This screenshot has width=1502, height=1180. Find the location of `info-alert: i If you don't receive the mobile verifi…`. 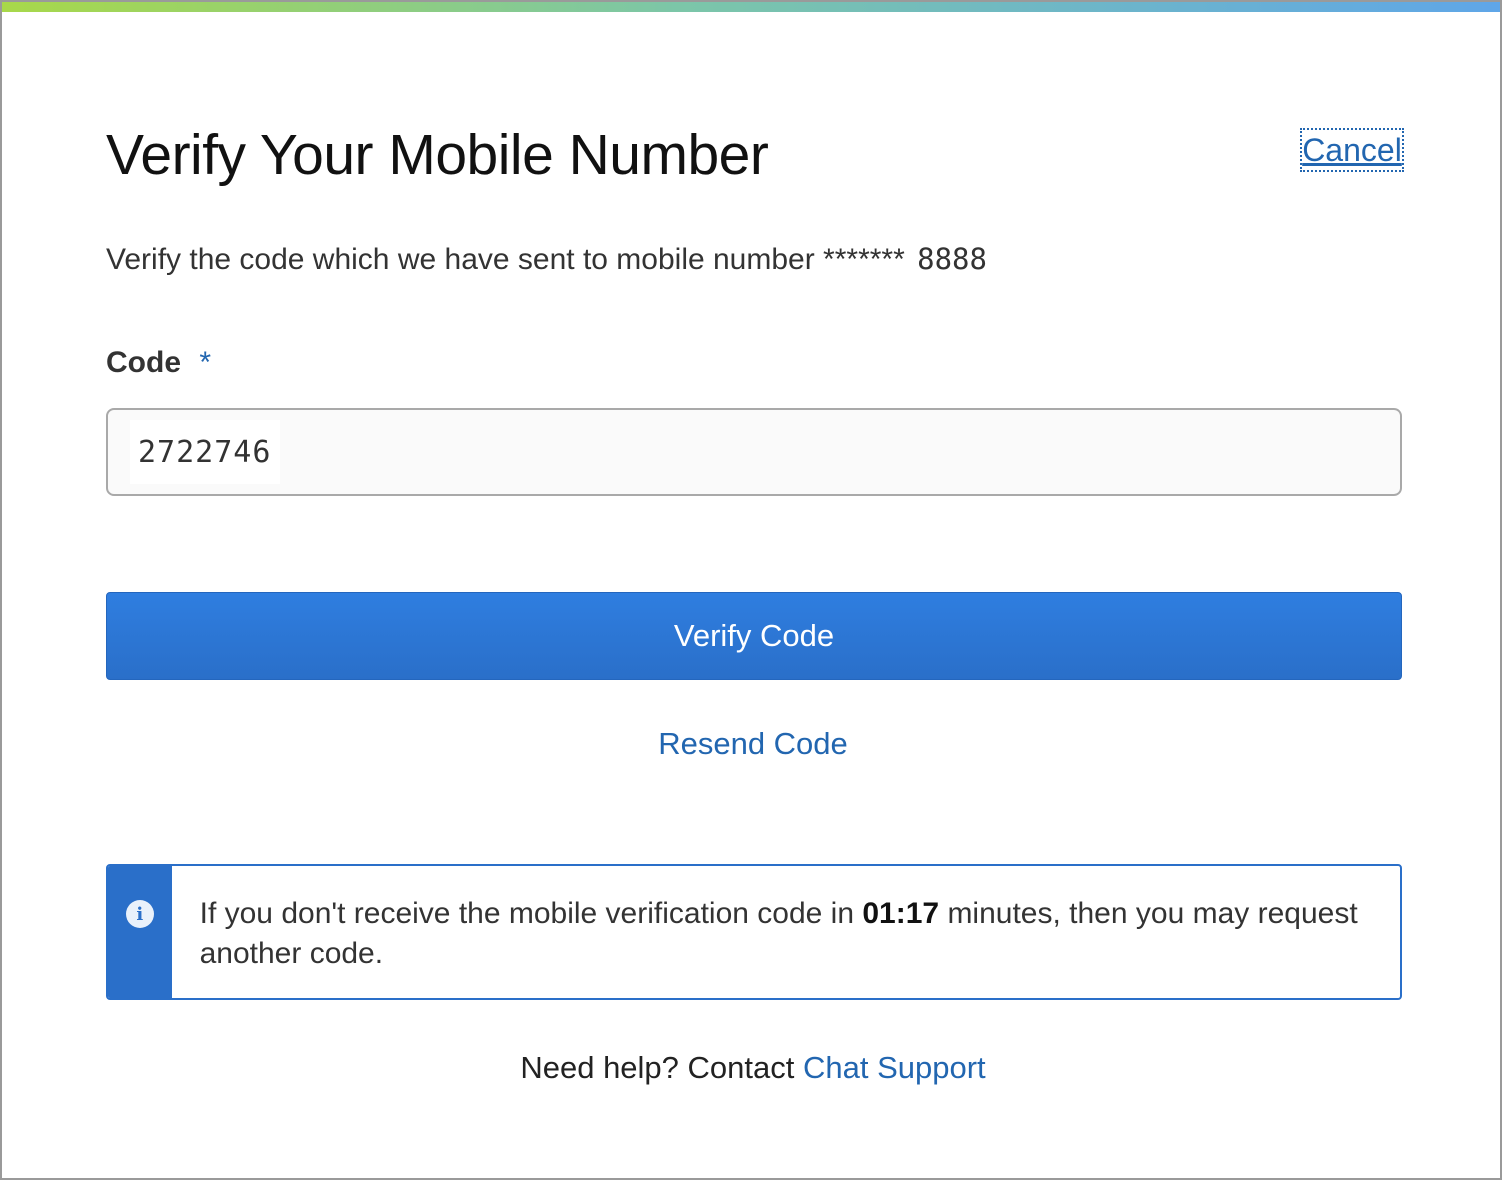

info-alert: i If you don't receive the mobile verifi… is located at coordinates (754, 932).